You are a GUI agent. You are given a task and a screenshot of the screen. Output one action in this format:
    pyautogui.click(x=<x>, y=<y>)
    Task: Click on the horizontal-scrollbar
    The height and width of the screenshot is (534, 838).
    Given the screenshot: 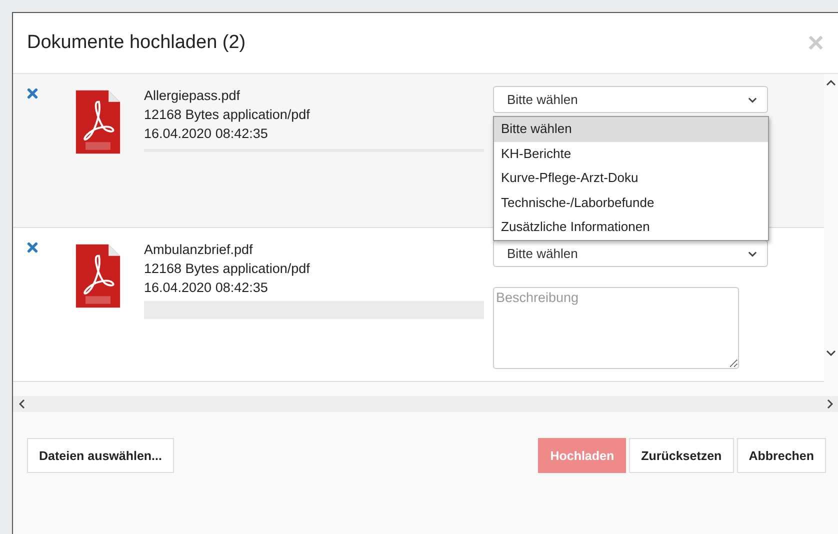 What is the action you would take?
    pyautogui.click(x=425, y=404)
    